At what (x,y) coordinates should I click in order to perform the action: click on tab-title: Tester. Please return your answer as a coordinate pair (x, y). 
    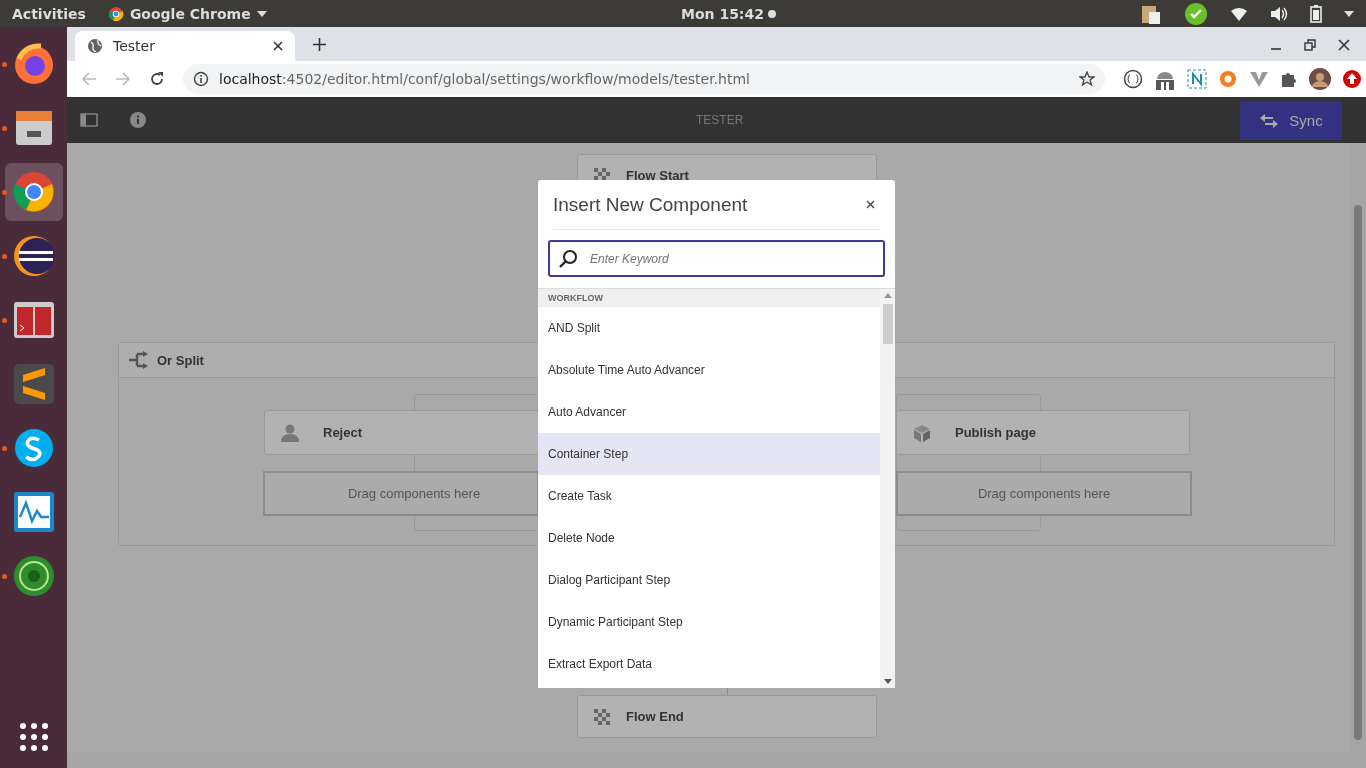
    Looking at the image, I should click on (134, 46).